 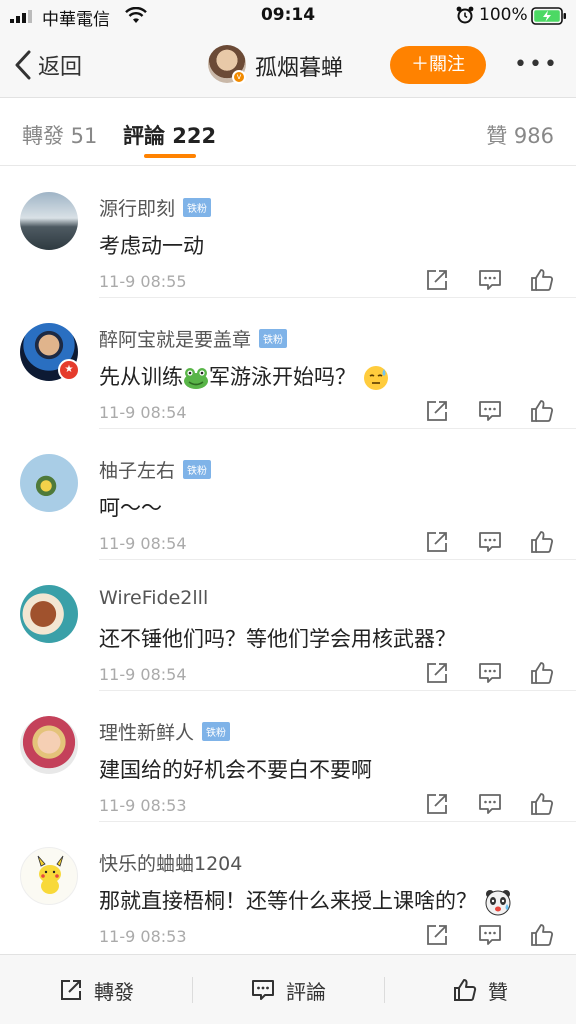 I want to click on commenter-name: 快乐的蛐蛐1204, so click(x=170, y=862).